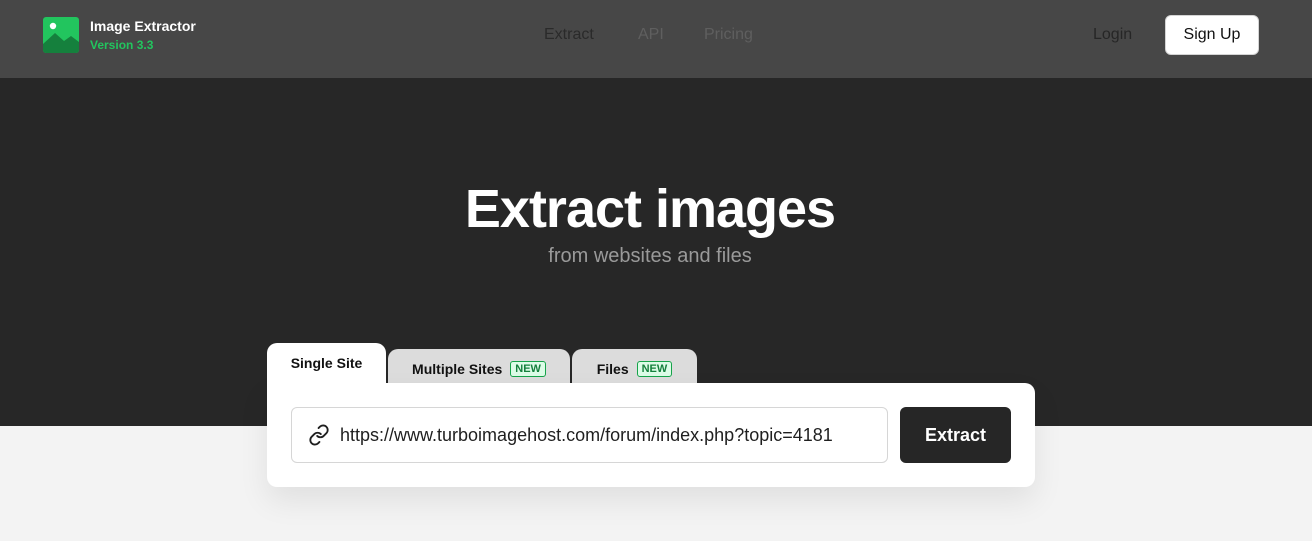 This screenshot has width=1312, height=541. Describe the element at coordinates (955, 435) in the screenshot. I see `extract-button: Extract` at that location.